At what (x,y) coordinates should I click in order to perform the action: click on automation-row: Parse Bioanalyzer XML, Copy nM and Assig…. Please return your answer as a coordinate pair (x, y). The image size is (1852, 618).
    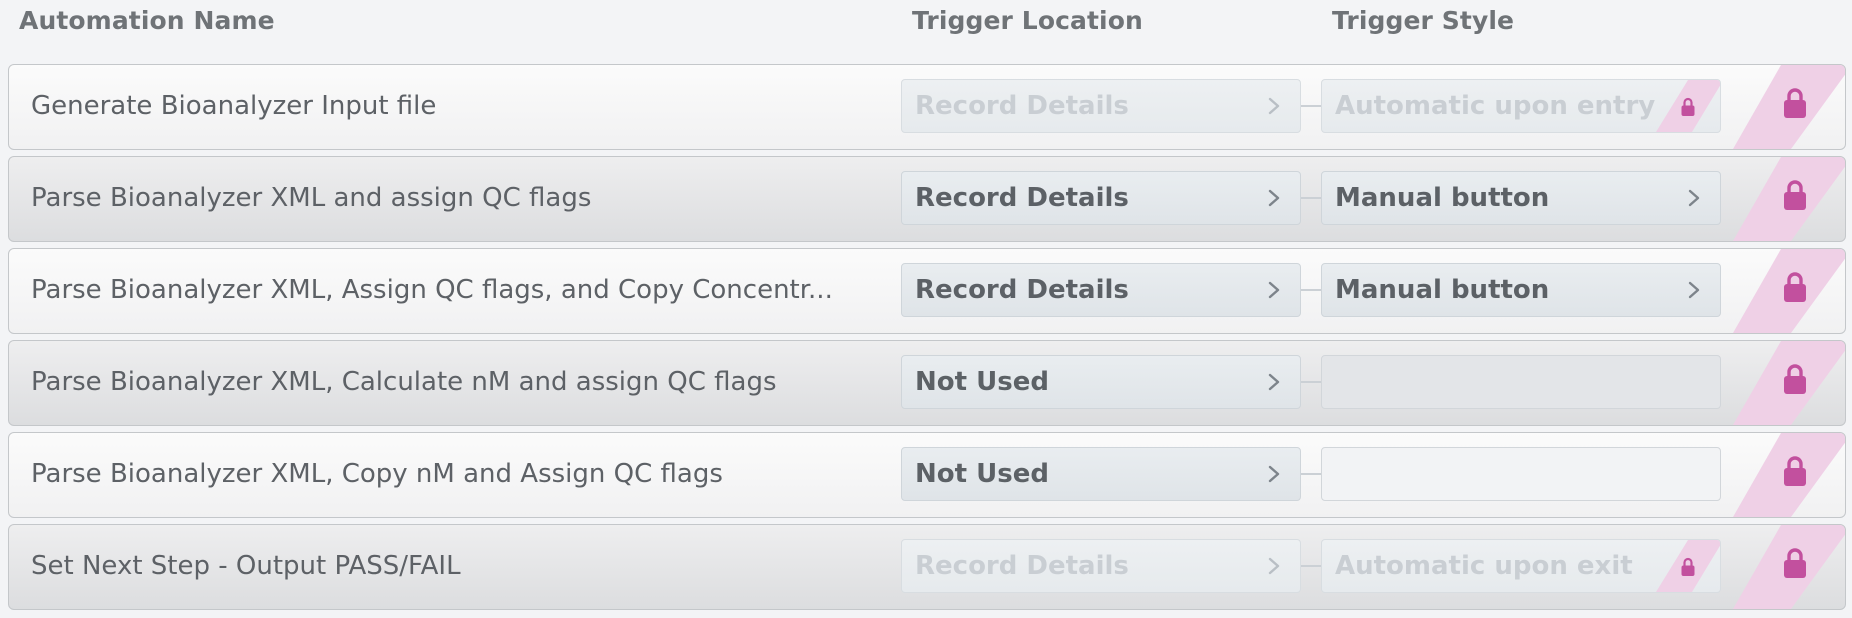
    Looking at the image, I should click on (927, 475).